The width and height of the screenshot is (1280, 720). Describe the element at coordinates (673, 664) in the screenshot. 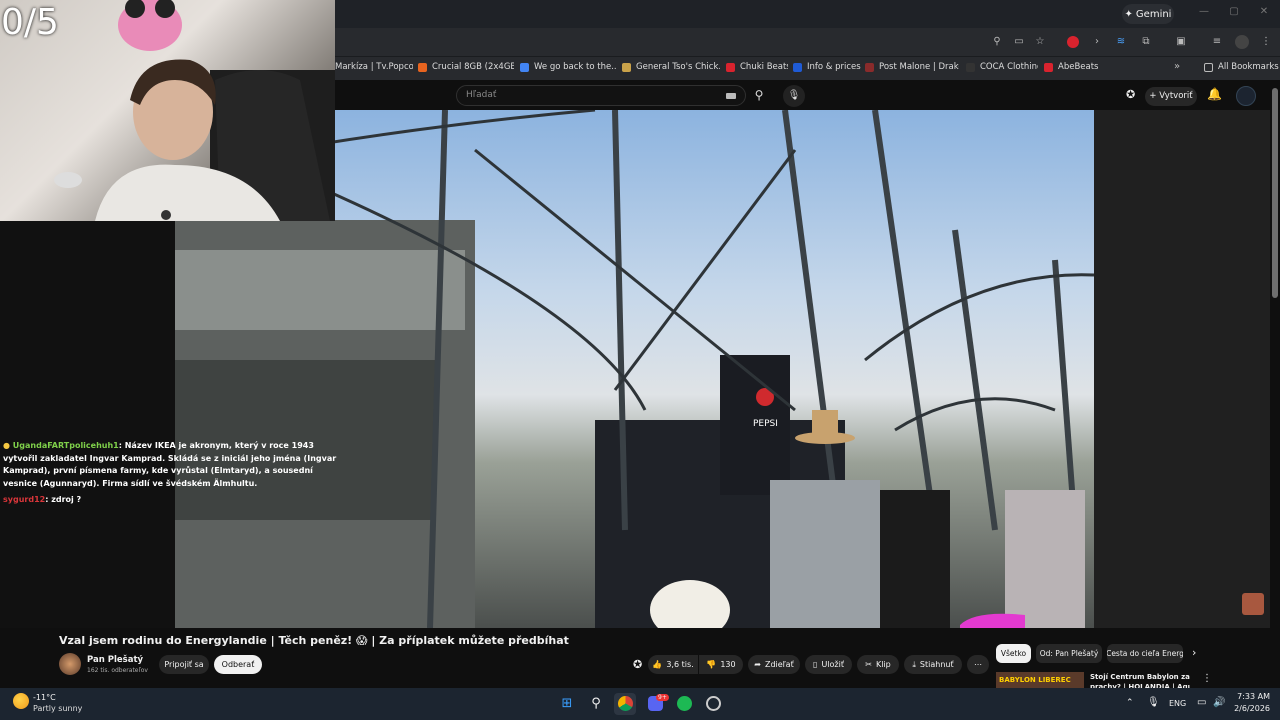

I see `like-button: 👍 3,6 tis.` at that location.